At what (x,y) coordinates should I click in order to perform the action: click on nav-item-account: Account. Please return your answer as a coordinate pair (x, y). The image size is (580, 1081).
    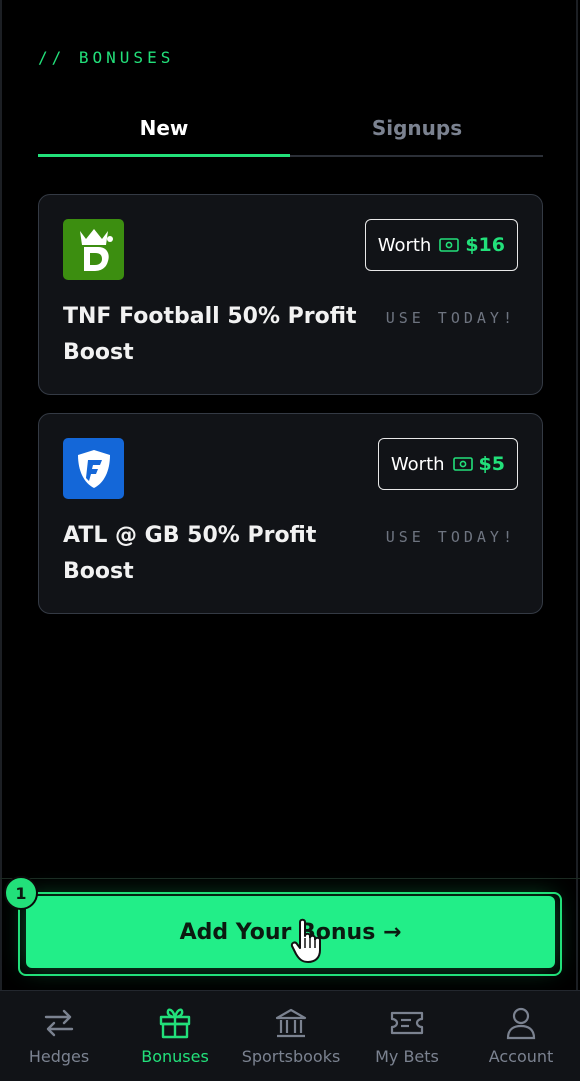
    Looking at the image, I should click on (521, 1036).